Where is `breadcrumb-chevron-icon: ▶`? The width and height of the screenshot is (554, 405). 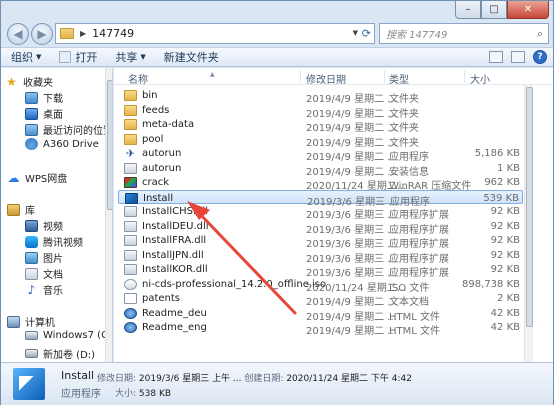 breadcrumb-chevron-icon: ▶ is located at coordinates (83, 33).